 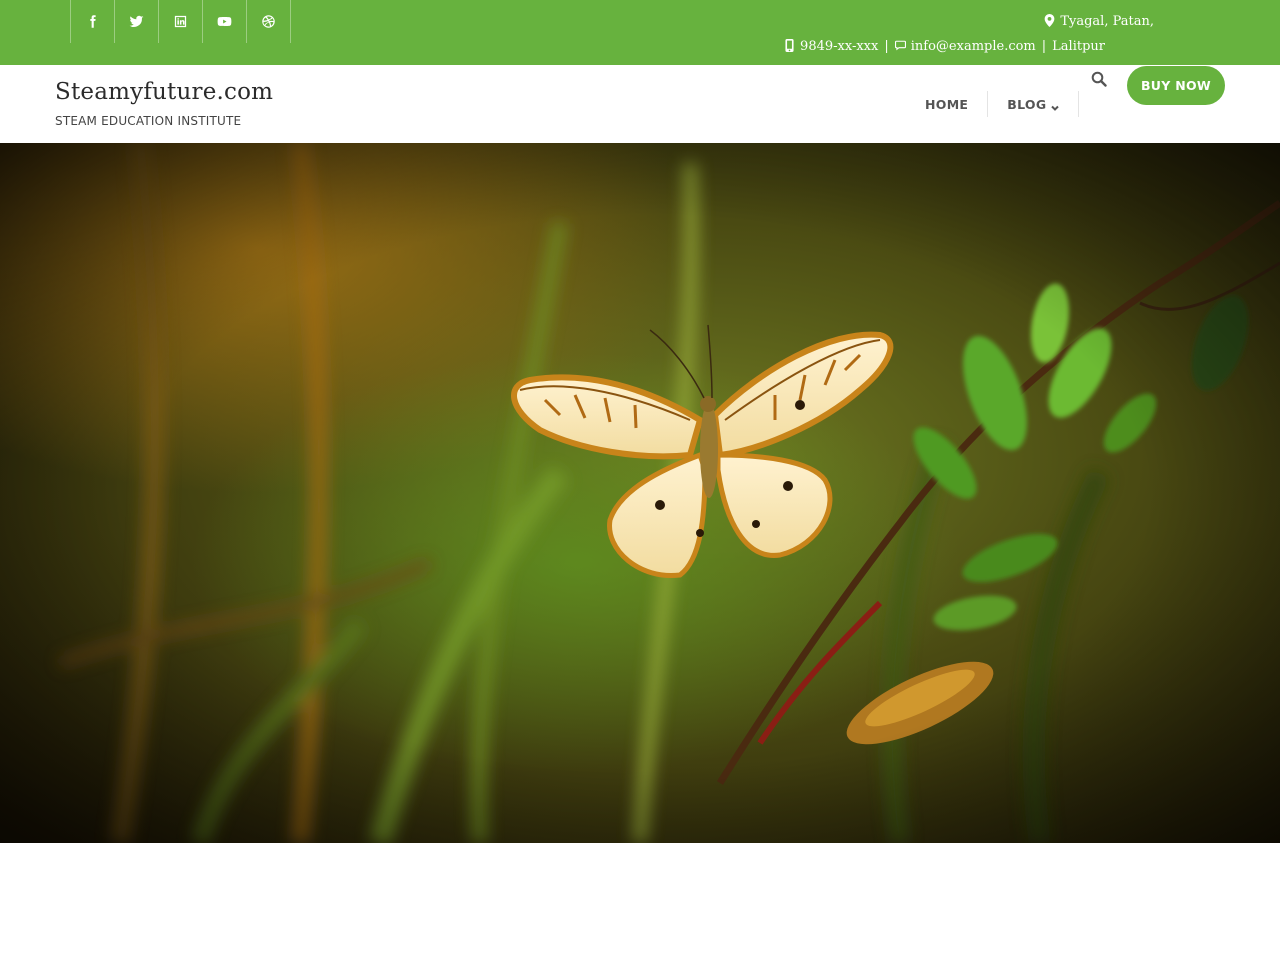 What do you see at coordinates (1078, 46) in the screenshot?
I see `city-text: Lalitpur` at bounding box center [1078, 46].